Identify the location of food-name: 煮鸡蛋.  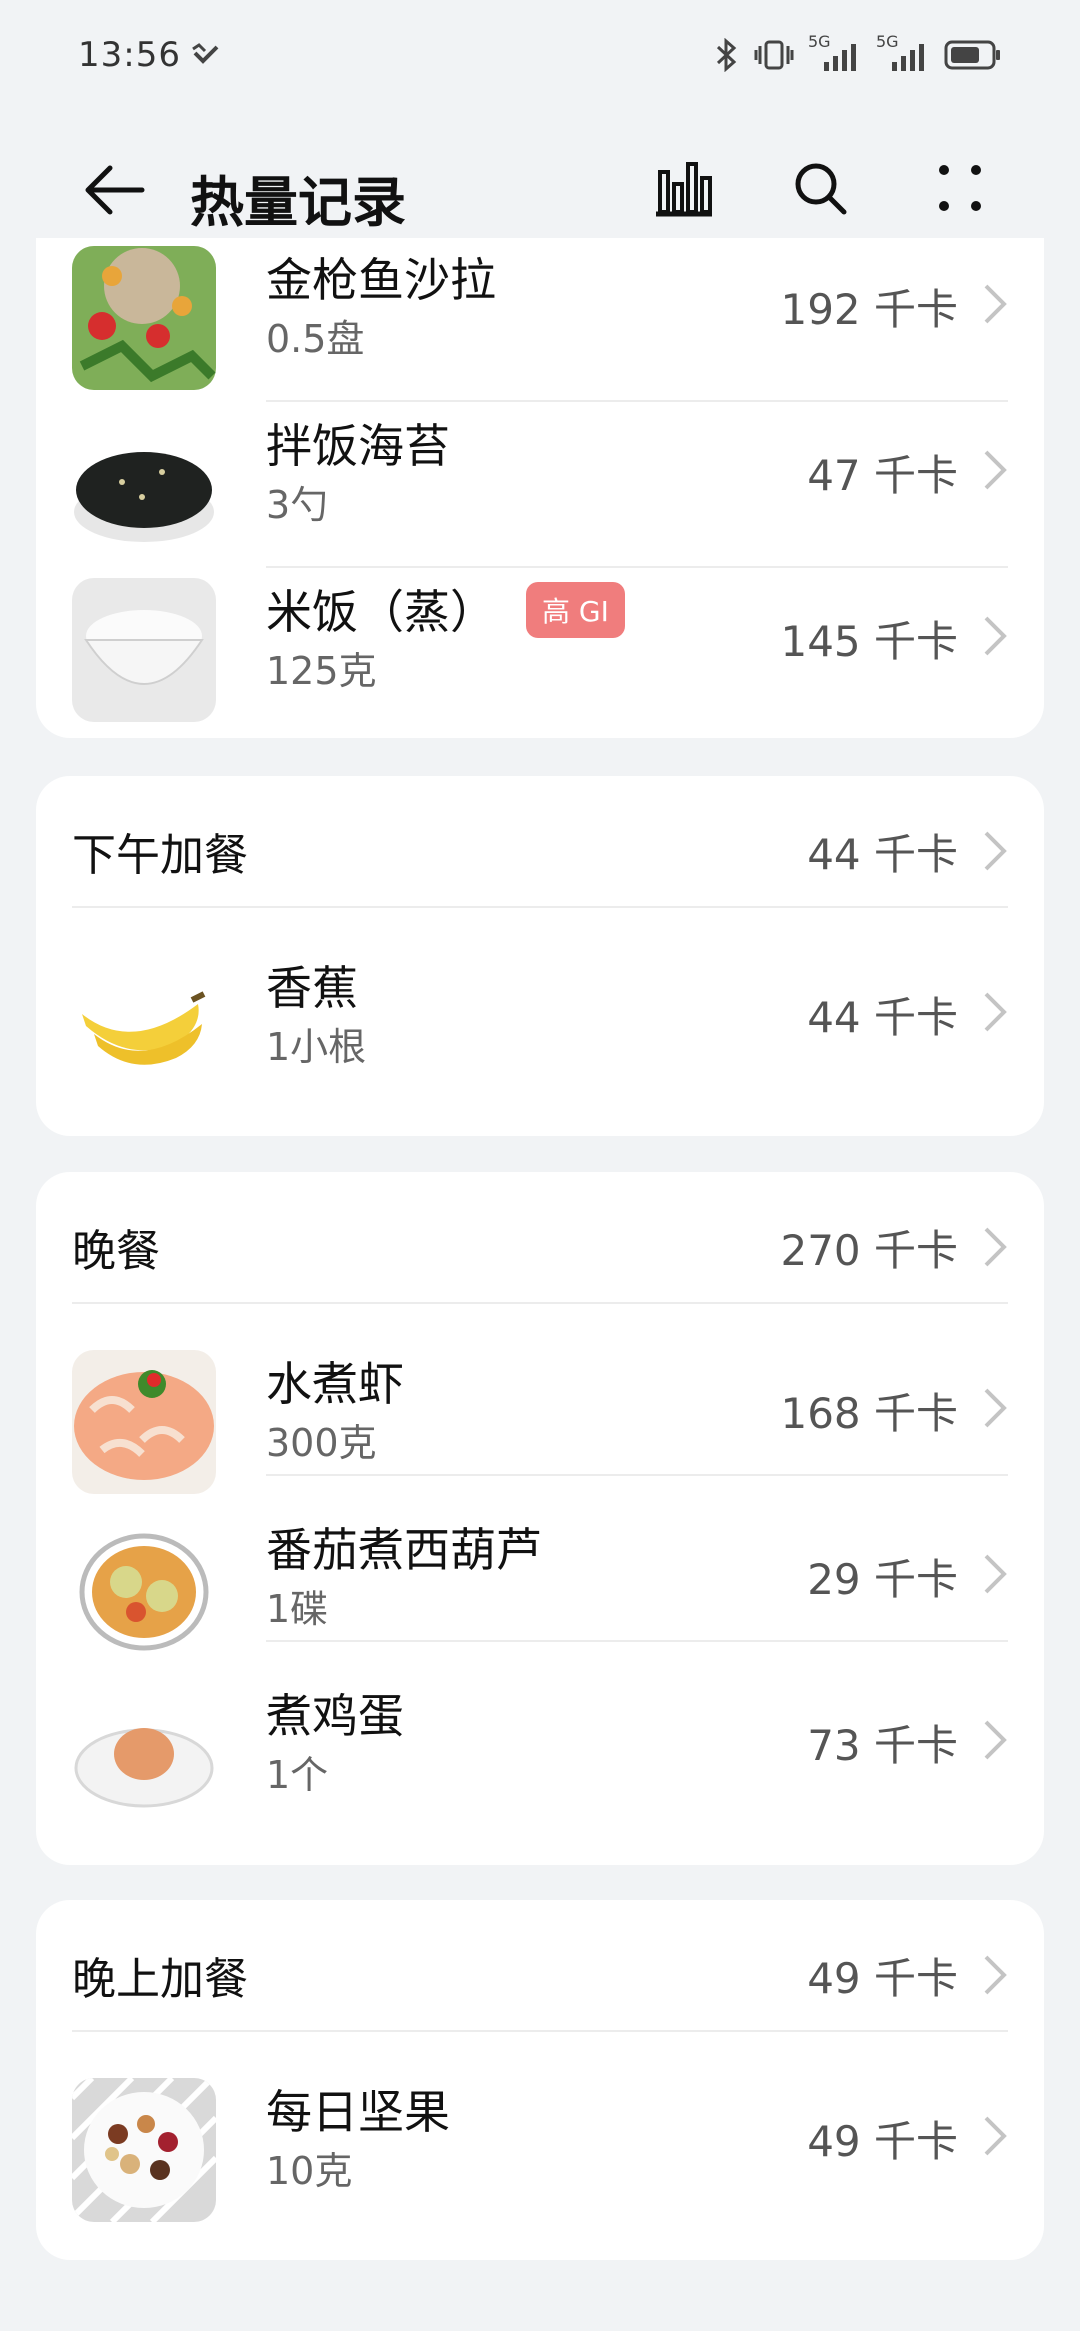
(335, 1716).